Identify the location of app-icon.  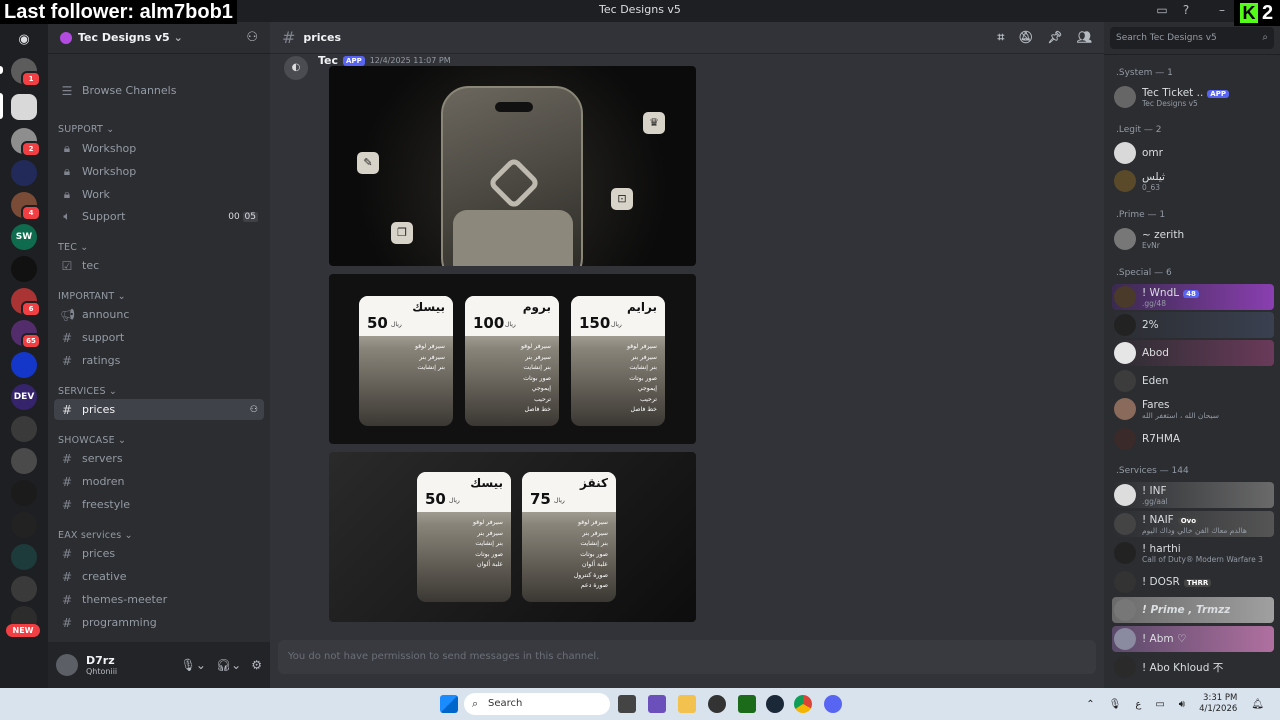
(747, 704).